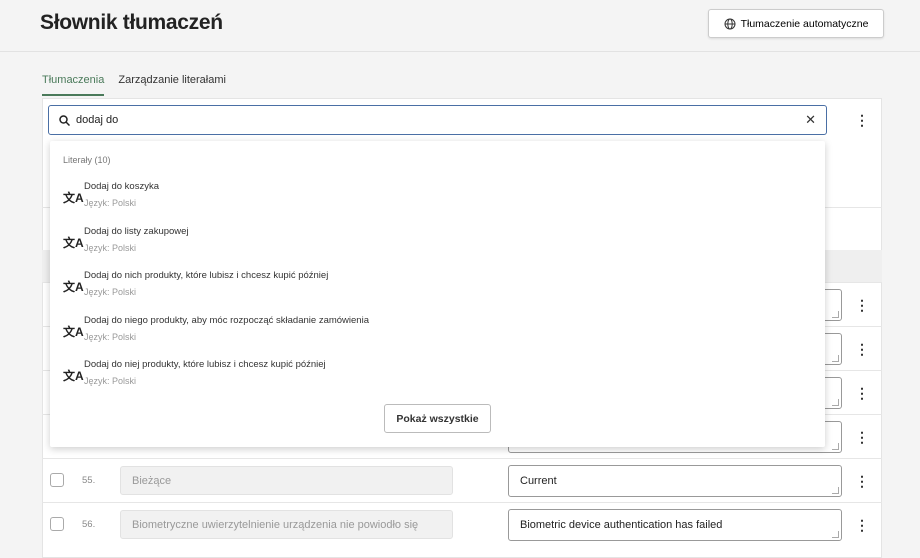  Describe the element at coordinates (64, 120) in the screenshot. I see `search-icon` at that location.